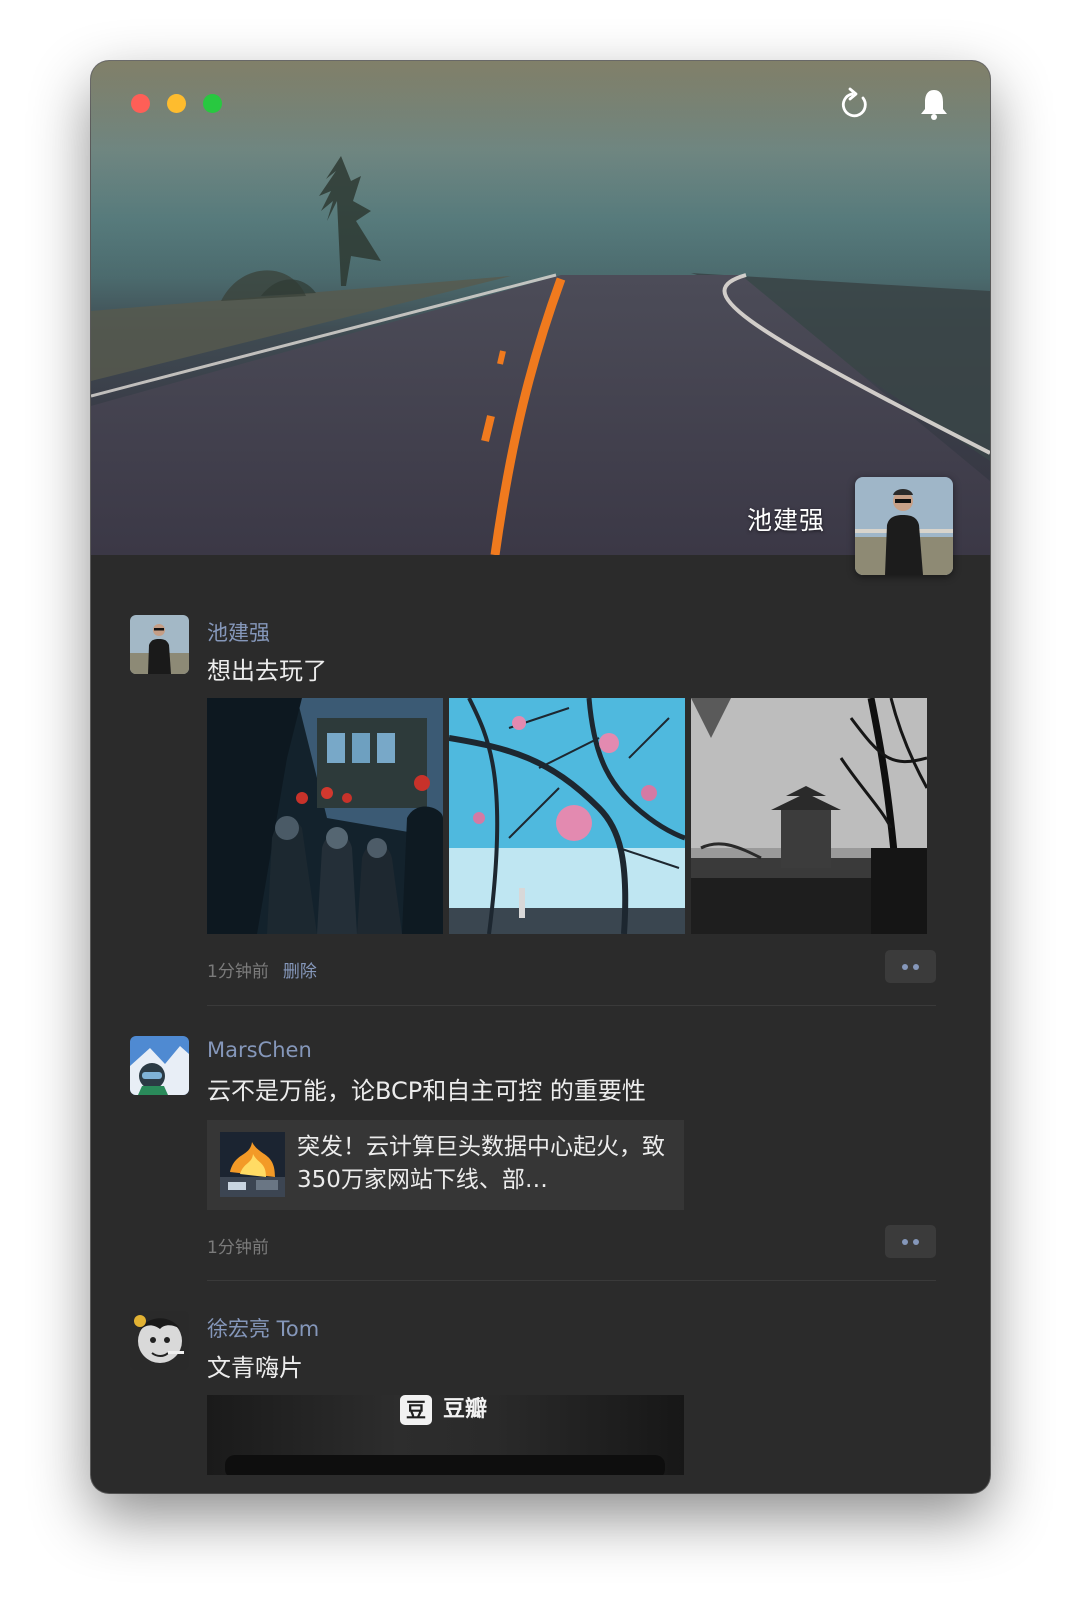  Describe the element at coordinates (416, 1410) in the screenshot. I see `douban-logo: 豆` at that location.